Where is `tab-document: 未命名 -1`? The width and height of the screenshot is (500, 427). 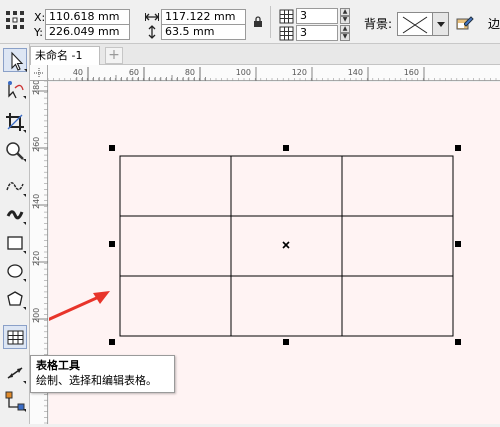
tab-document: 未命名 -1 is located at coordinates (65, 55).